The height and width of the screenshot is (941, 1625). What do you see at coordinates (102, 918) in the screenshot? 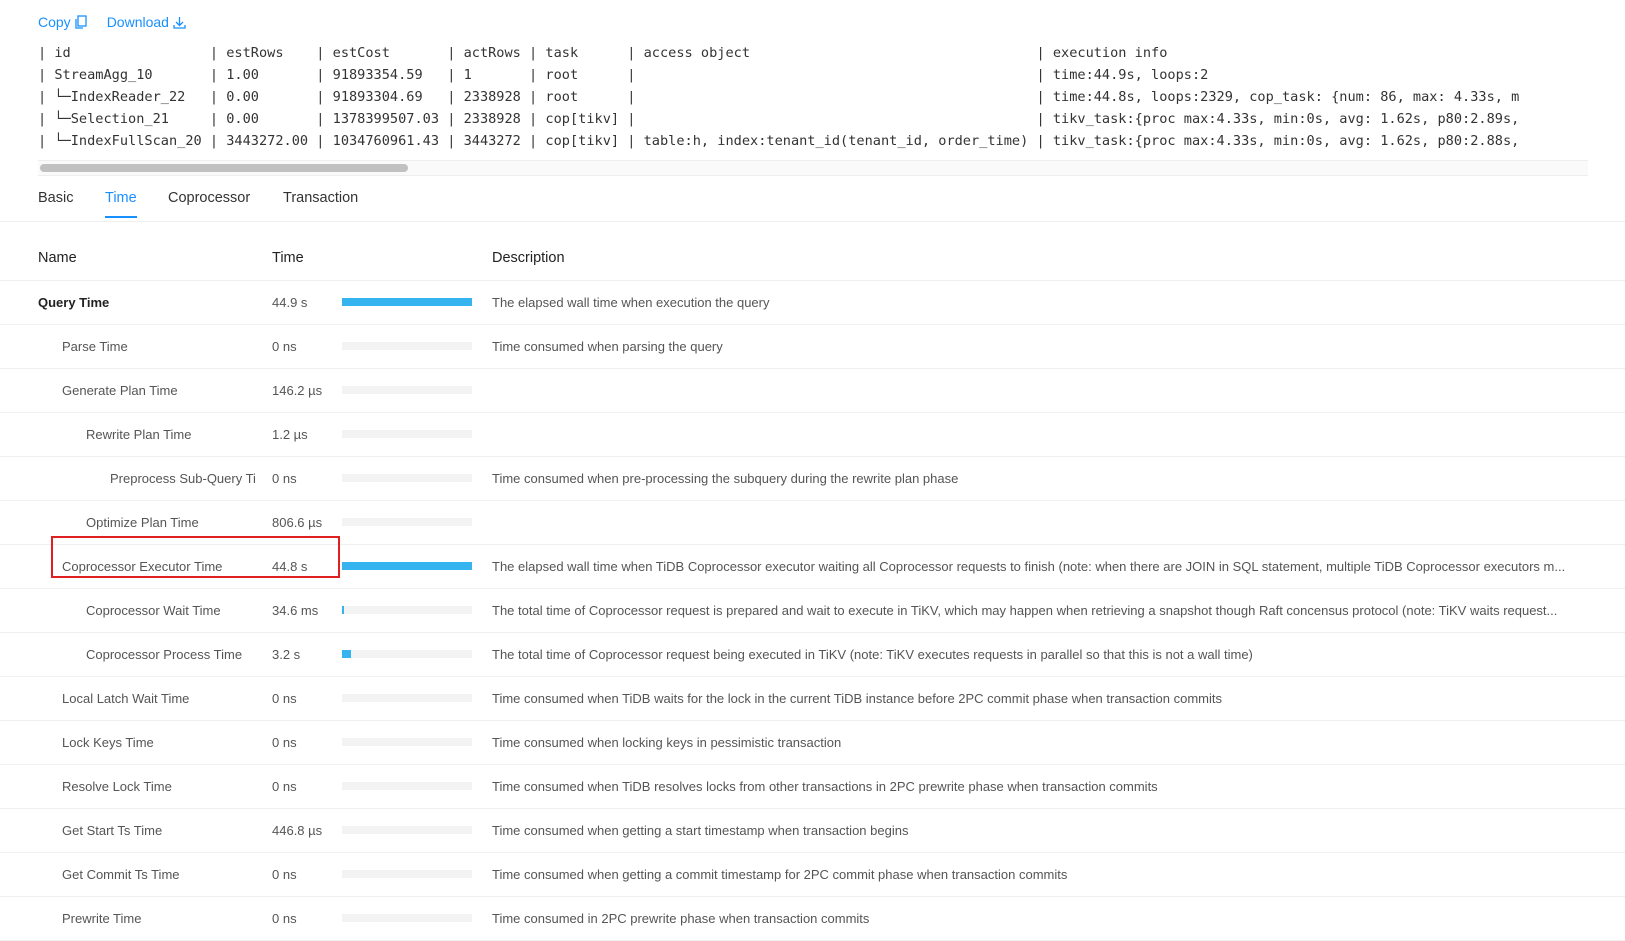
I see `row-name: Prewrite Time` at bounding box center [102, 918].